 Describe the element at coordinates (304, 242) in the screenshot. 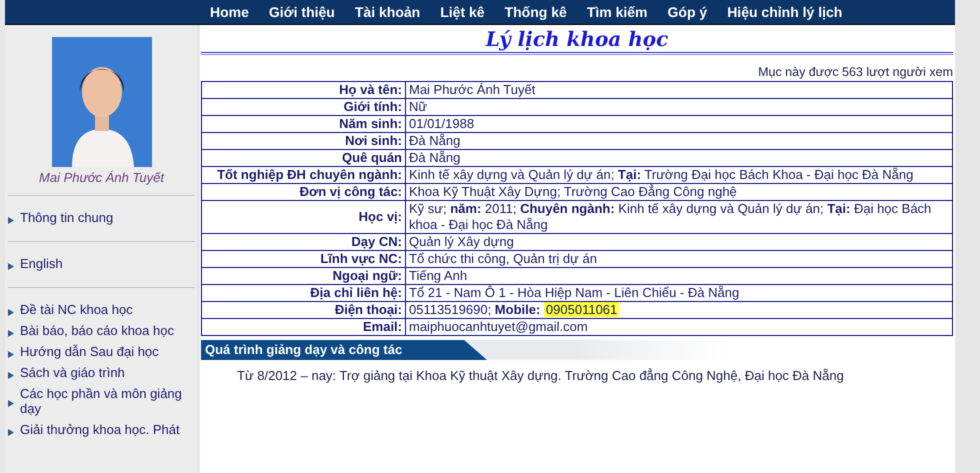

I see `field-label: Dạy CN:` at that location.